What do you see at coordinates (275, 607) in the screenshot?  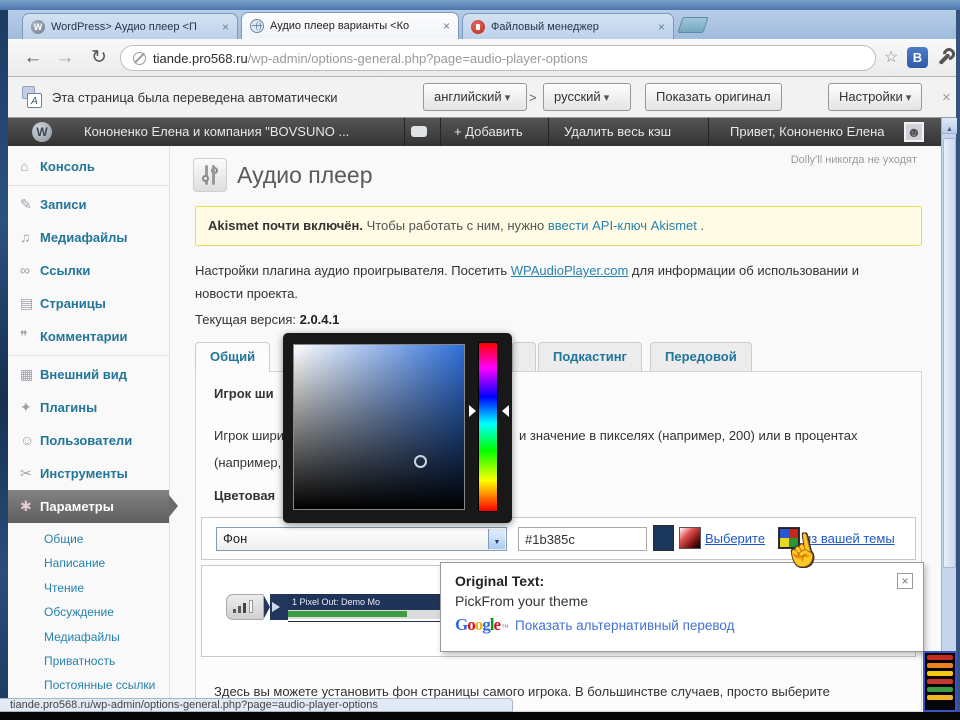 I see `play-button` at bounding box center [275, 607].